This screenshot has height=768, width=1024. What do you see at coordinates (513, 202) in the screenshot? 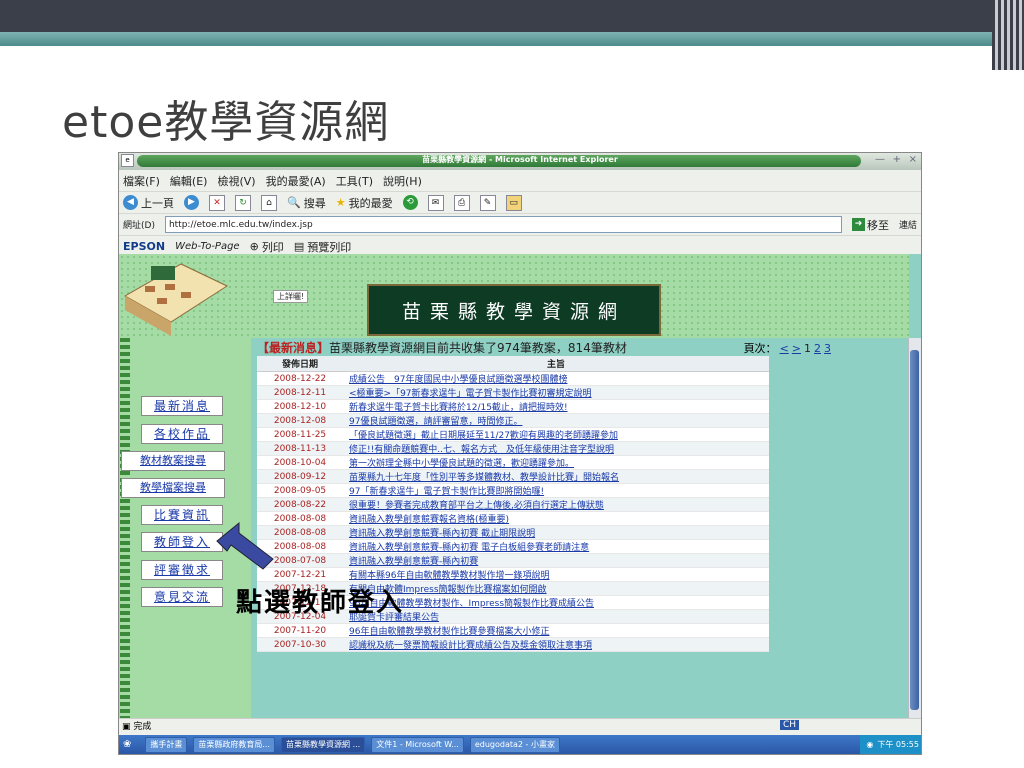
I see `folder-icon: ▭` at bounding box center [513, 202].